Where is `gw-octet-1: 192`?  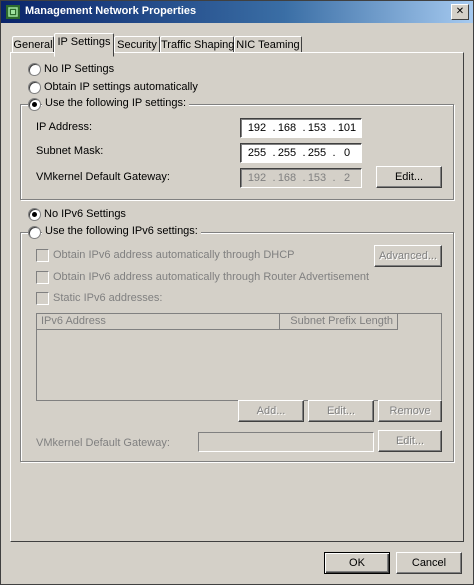 gw-octet-1: 192 is located at coordinates (257, 178).